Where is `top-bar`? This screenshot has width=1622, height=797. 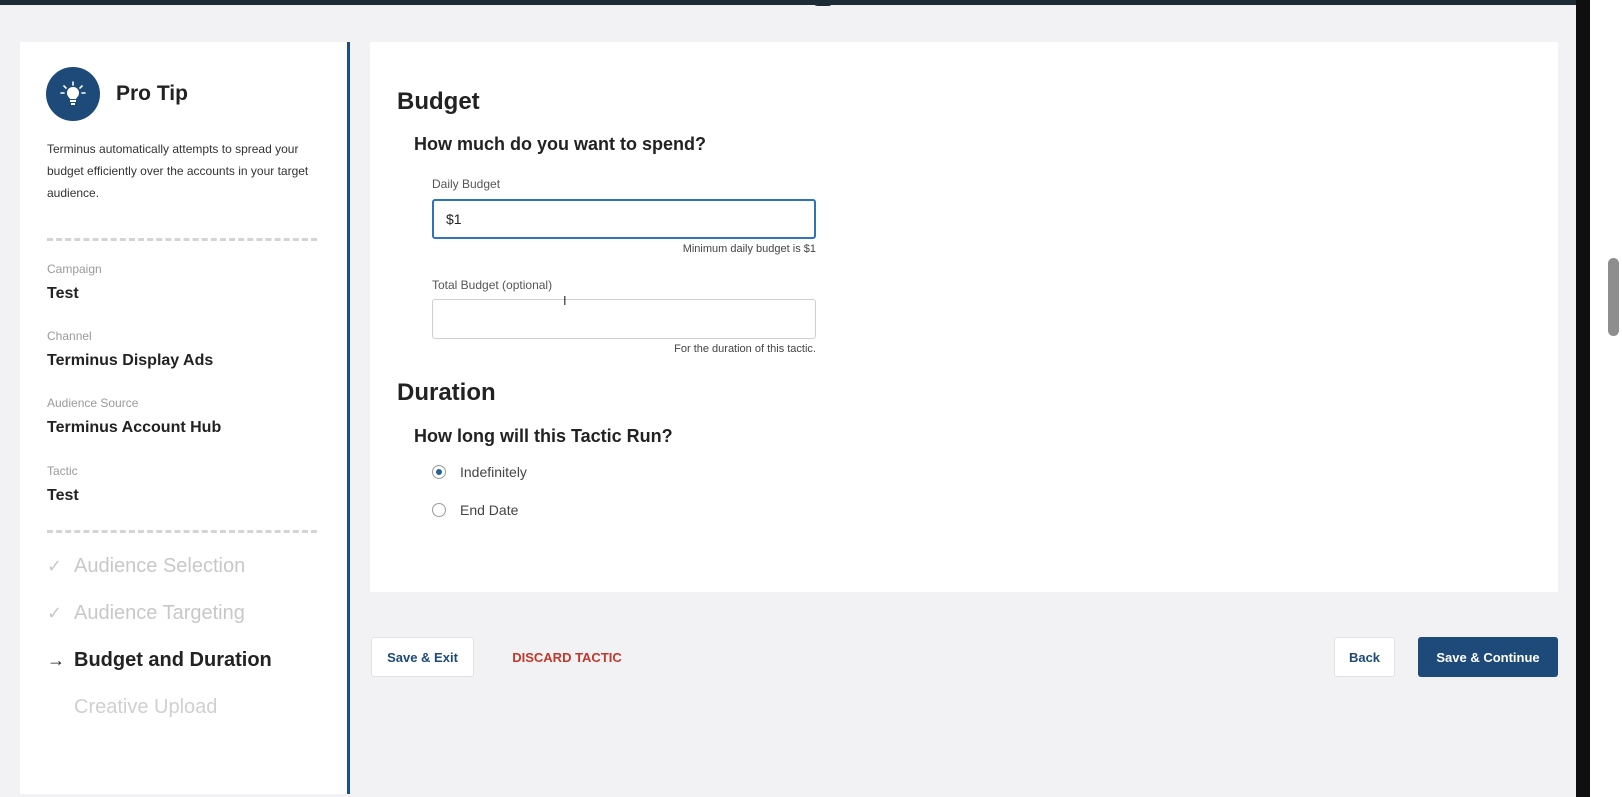 top-bar is located at coordinates (788, 3).